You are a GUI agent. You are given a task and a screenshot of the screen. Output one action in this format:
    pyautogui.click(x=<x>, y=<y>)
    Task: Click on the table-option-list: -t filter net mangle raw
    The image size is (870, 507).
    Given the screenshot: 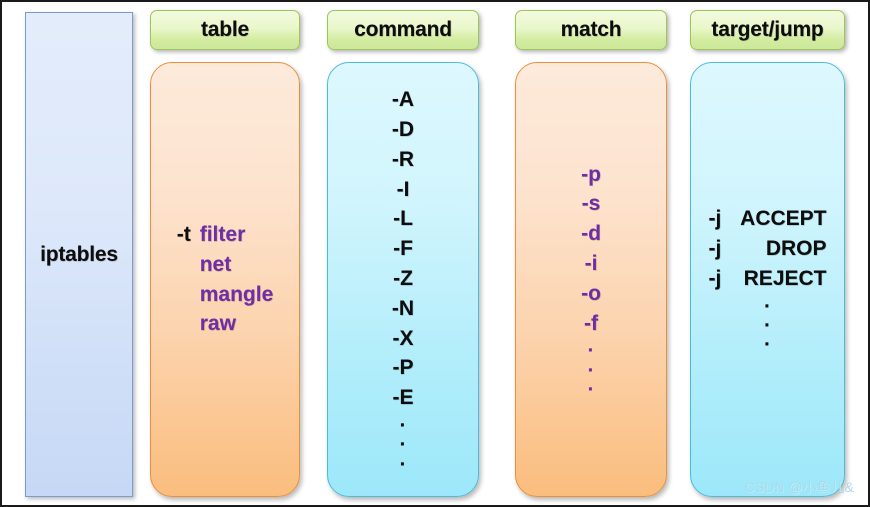 What is the action you would take?
    pyautogui.click(x=225, y=279)
    